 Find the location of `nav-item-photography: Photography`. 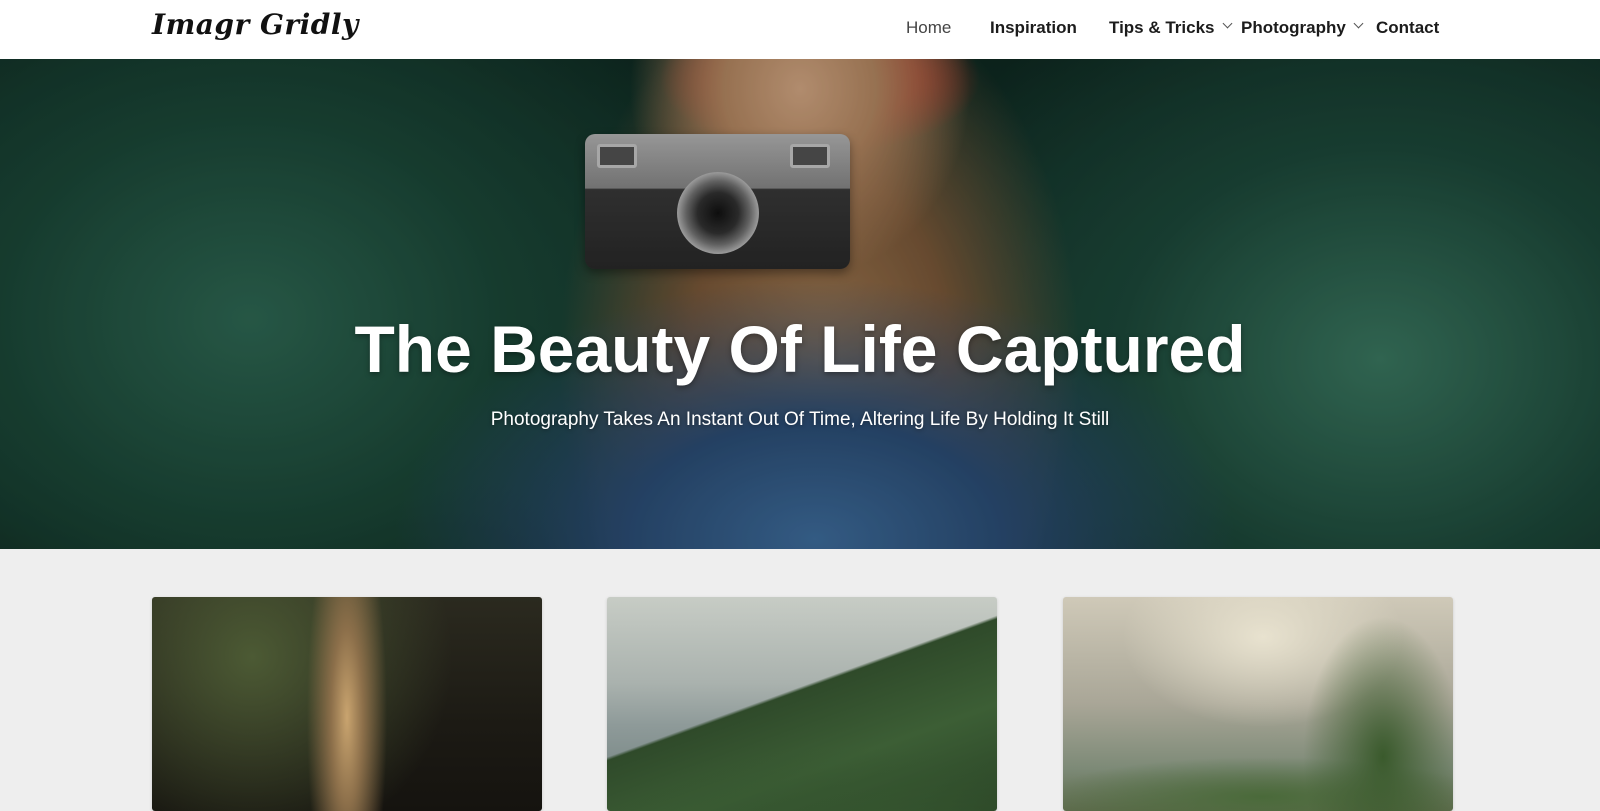

nav-item-photography: Photography is located at coordinates (1302, 28).